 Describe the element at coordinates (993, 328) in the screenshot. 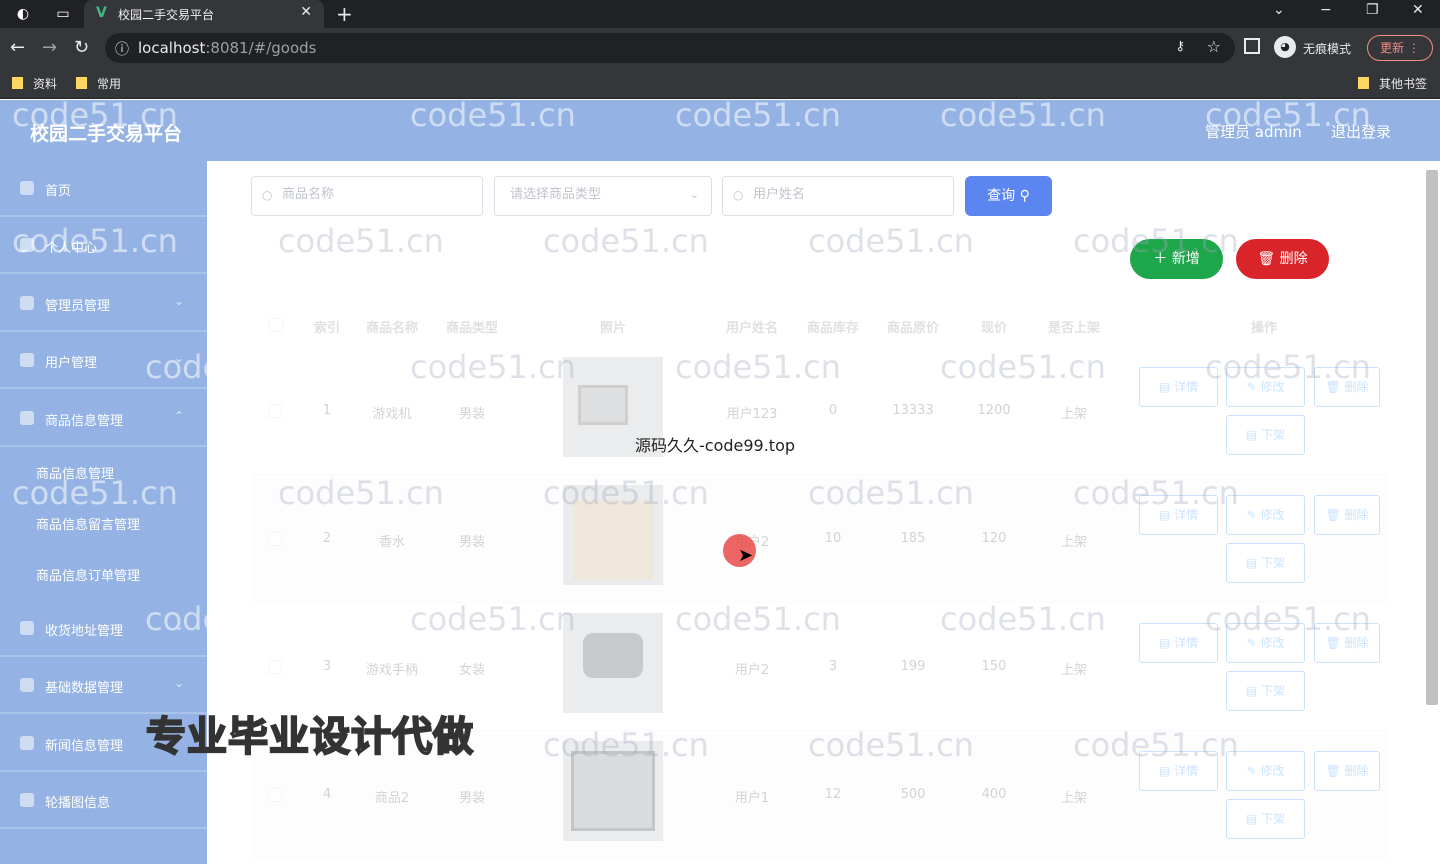

I see `col-price: 现价` at that location.